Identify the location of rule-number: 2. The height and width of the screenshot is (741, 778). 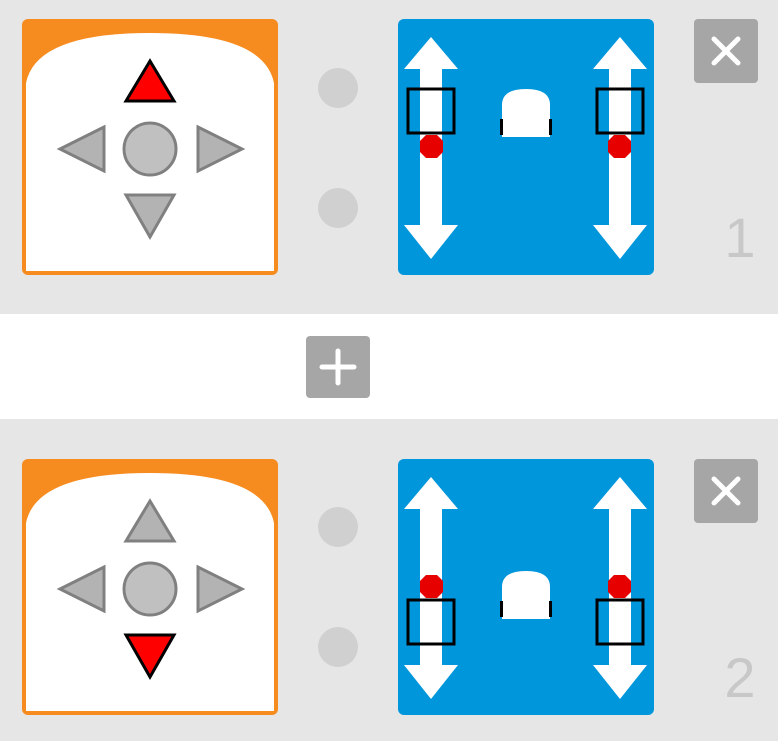
(740, 677).